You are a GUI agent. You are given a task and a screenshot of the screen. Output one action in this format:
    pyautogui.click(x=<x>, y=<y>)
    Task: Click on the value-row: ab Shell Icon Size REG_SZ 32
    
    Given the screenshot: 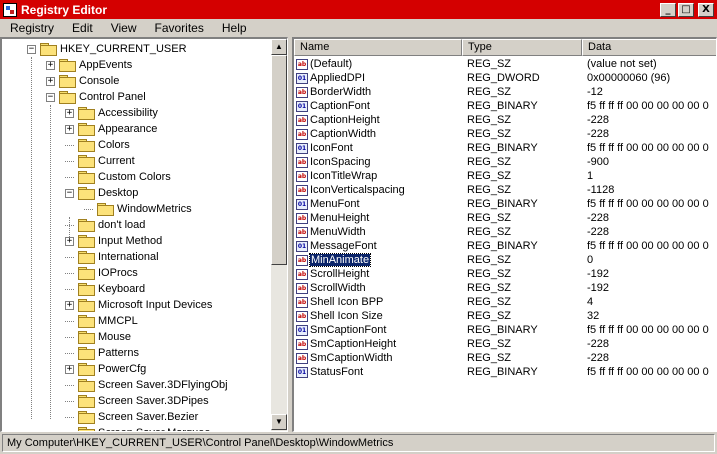 What is the action you would take?
    pyautogui.click(x=505, y=316)
    